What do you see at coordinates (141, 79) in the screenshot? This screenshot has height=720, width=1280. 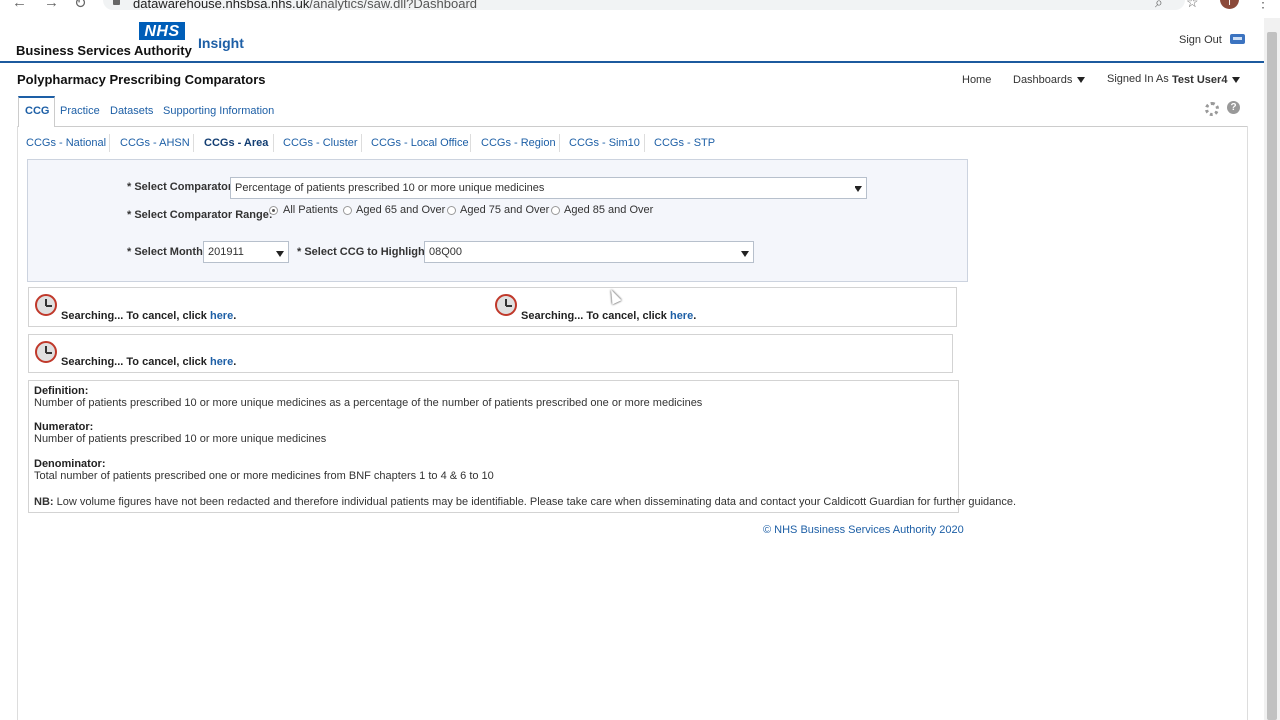 I see `page-title: Polypharmacy Prescribing Comparators` at bounding box center [141, 79].